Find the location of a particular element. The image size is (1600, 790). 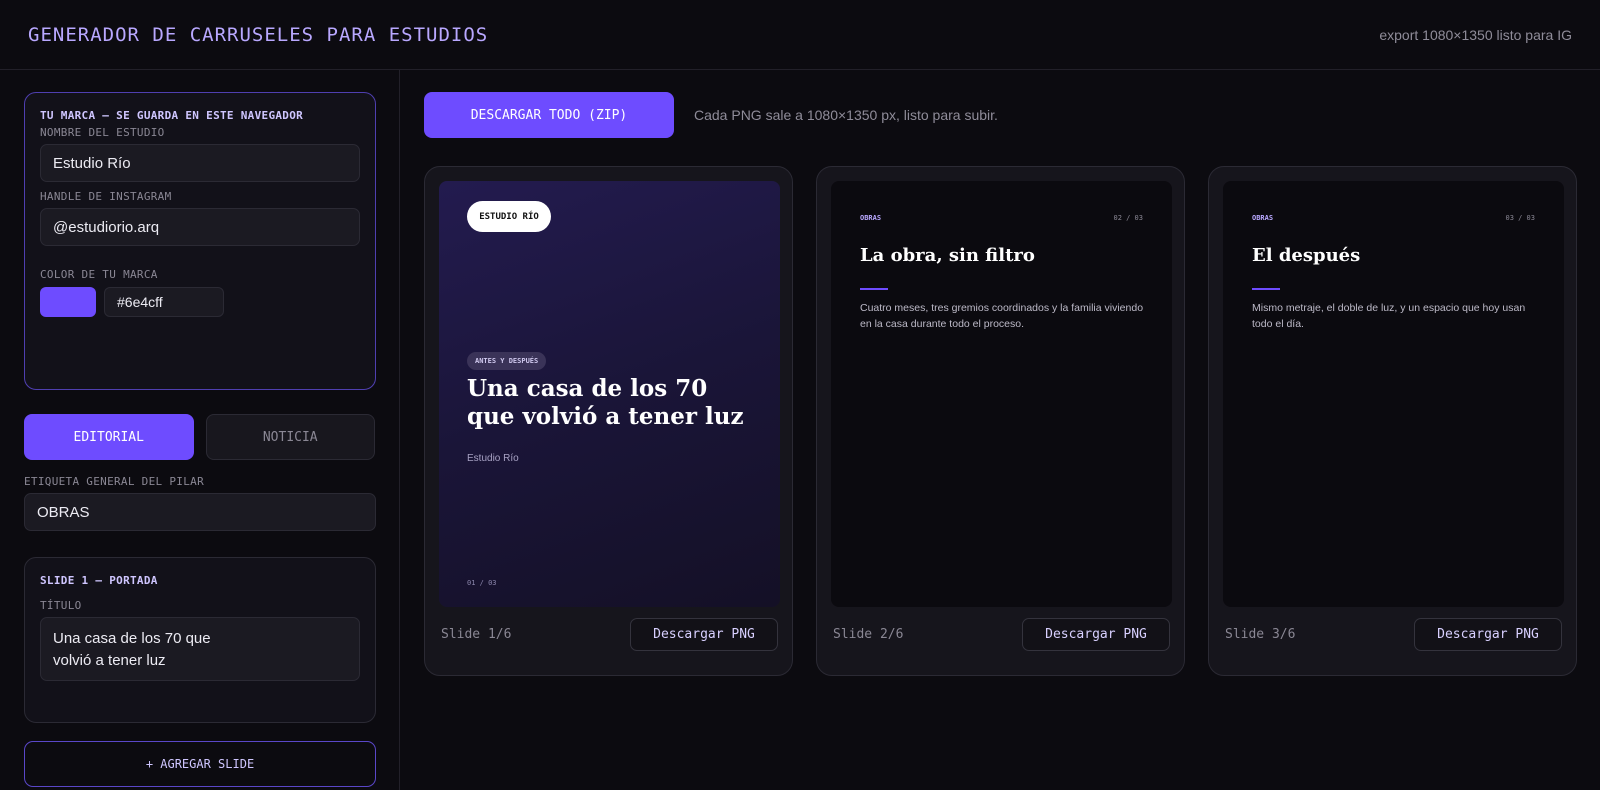

card-footer: Slide 1/6 Descargar PNG is located at coordinates (608, 634).